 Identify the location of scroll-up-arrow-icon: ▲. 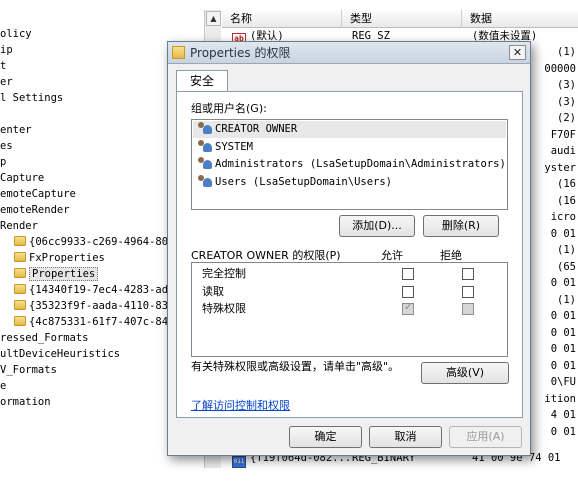
(213, 18).